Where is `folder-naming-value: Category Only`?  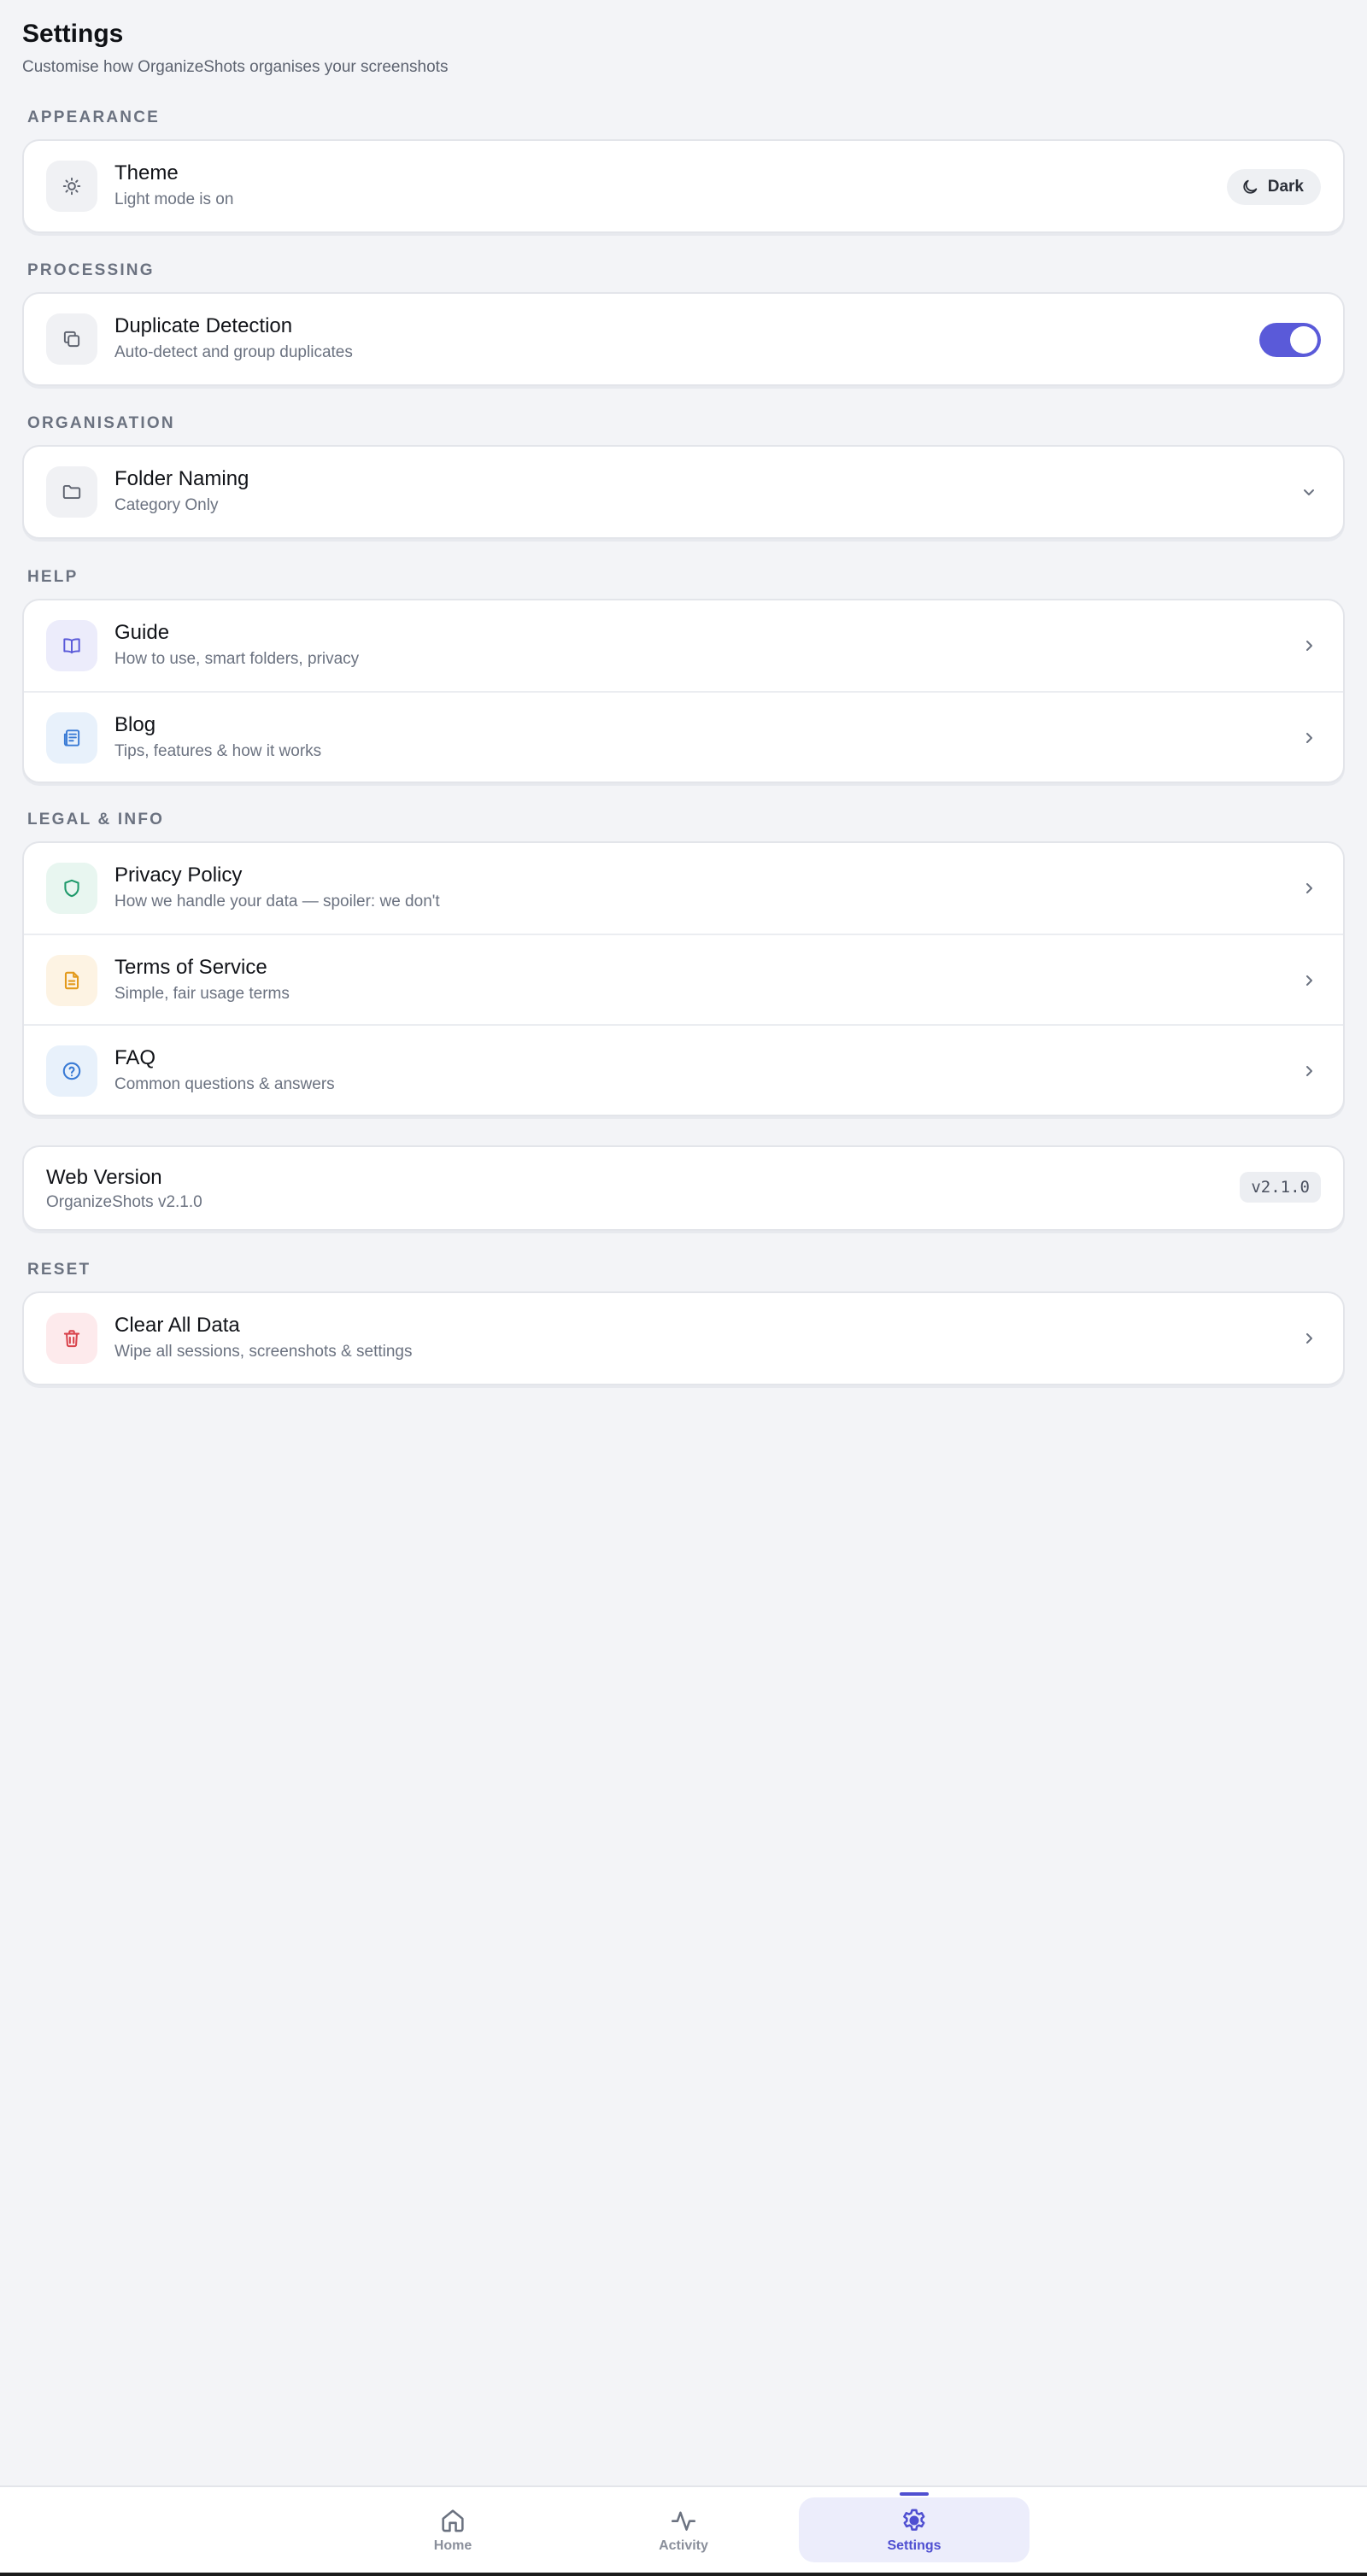
folder-naming-value: Category Only is located at coordinates (166, 505).